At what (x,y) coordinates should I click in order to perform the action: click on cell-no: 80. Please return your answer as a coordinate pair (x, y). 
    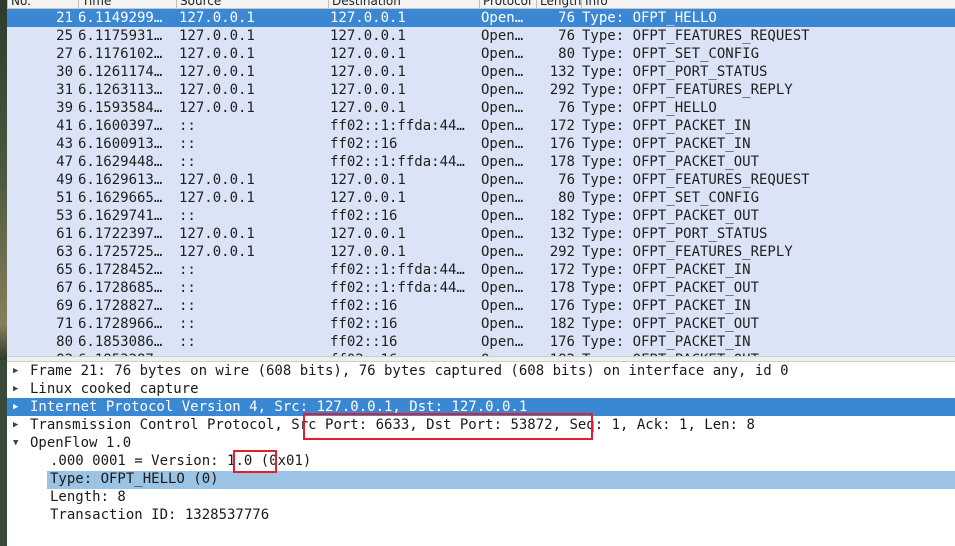
    Looking at the image, I should click on (64, 342).